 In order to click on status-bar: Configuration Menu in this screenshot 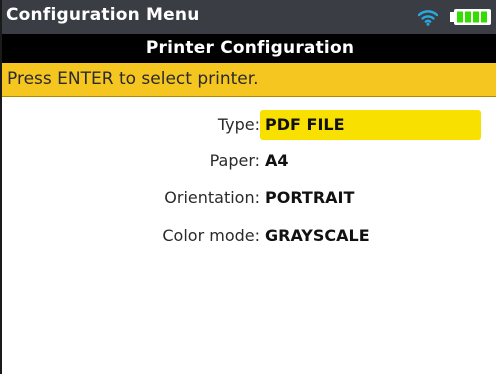, I will do `click(249, 17)`.